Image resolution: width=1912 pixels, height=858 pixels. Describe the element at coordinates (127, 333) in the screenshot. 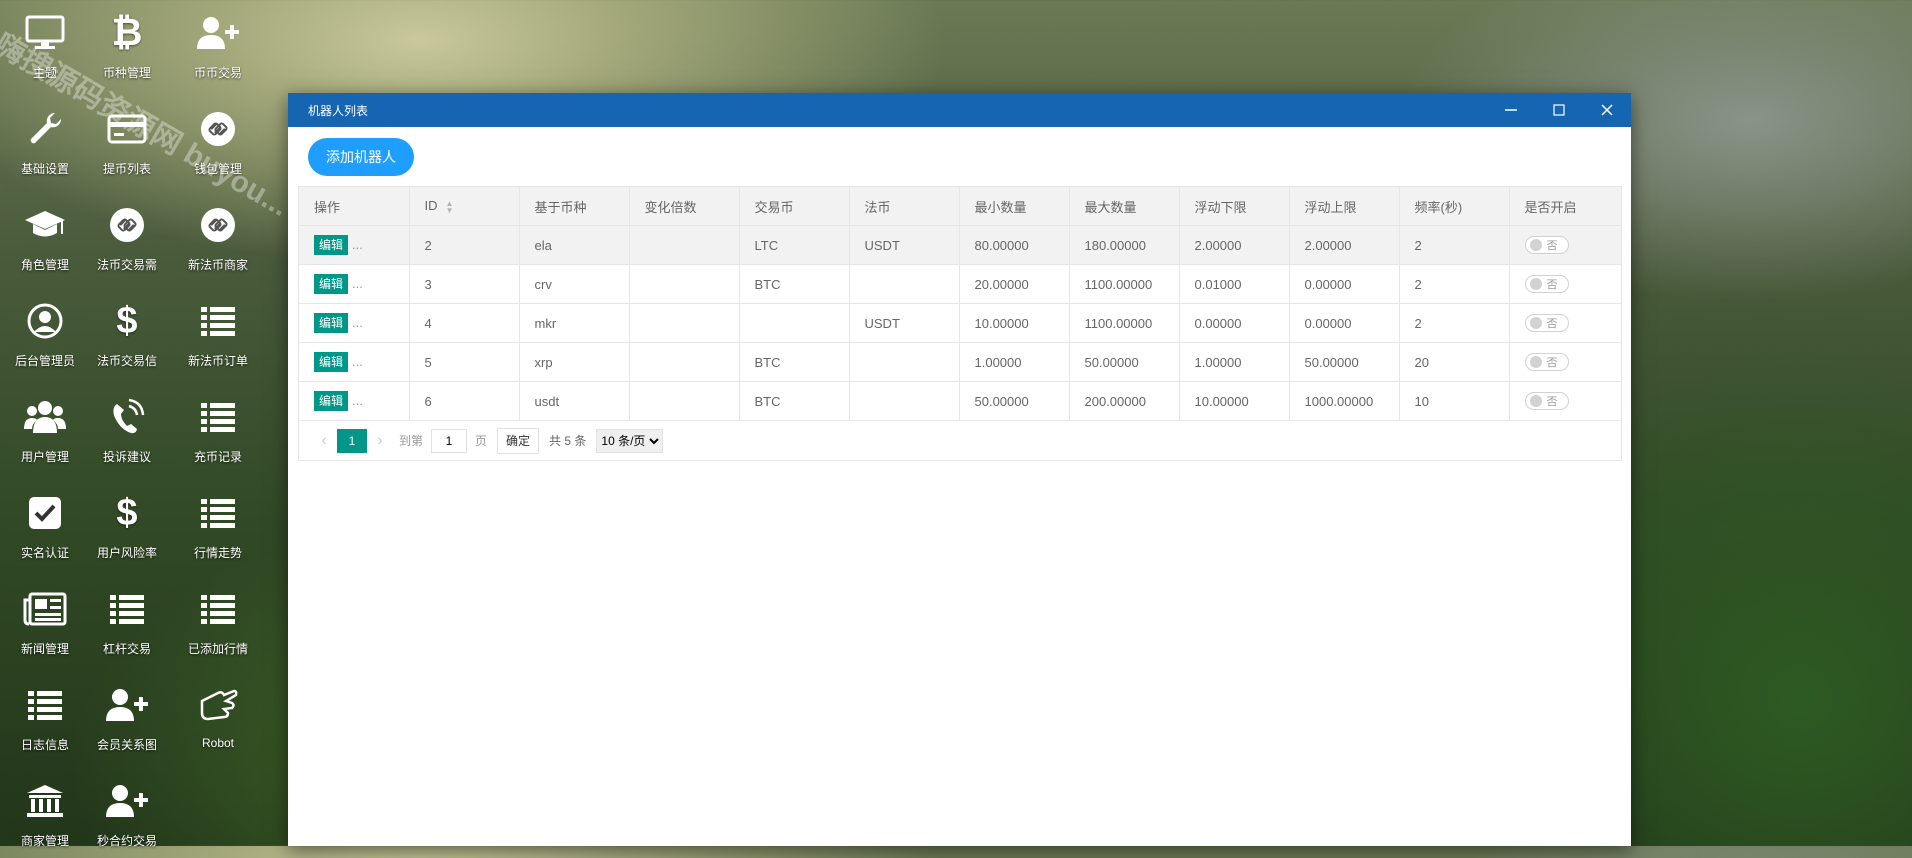

I see `desktop-icon: $ 法币交易信` at that location.